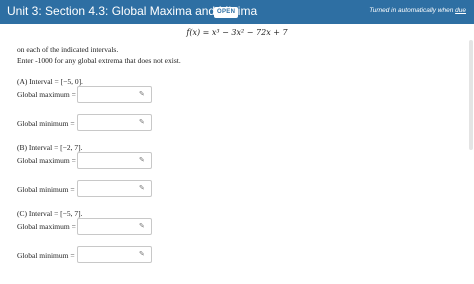  I want to click on instruction-intervals: on each of the indicated intervals., so click(68, 49).